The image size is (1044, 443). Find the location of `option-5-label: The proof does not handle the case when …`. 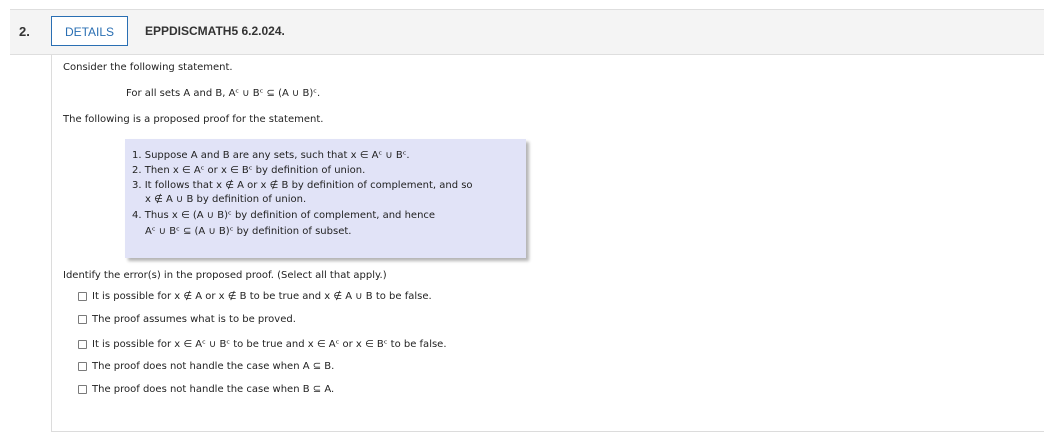

option-5-label: The proof does not handle the case when … is located at coordinates (213, 390).